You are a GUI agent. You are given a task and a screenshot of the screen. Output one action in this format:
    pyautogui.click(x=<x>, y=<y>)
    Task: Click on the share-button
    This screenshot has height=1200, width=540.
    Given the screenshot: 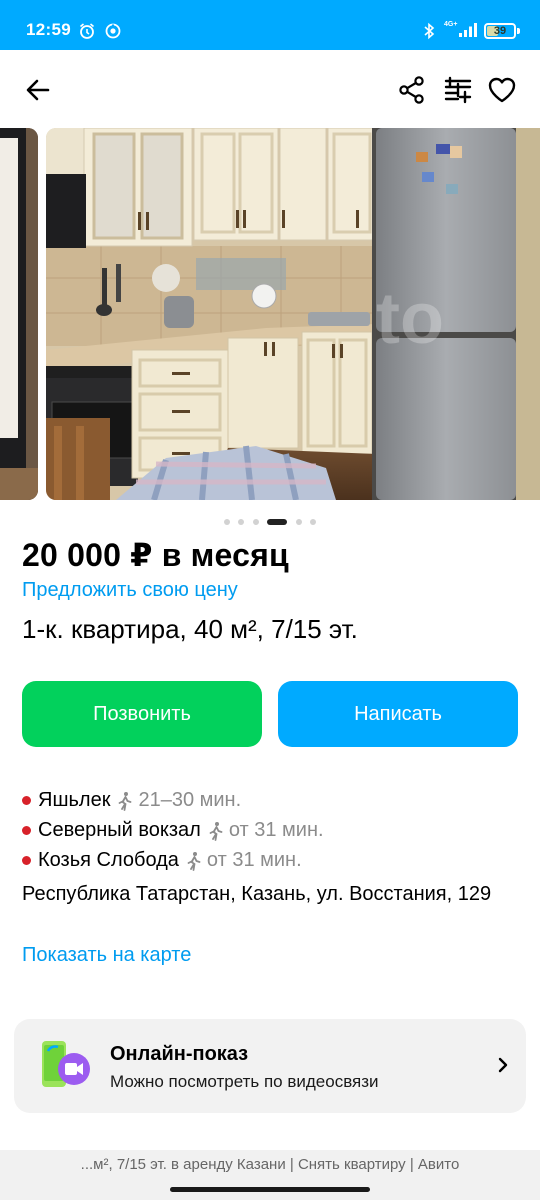 What is the action you would take?
    pyautogui.click(x=412, y=90)
    